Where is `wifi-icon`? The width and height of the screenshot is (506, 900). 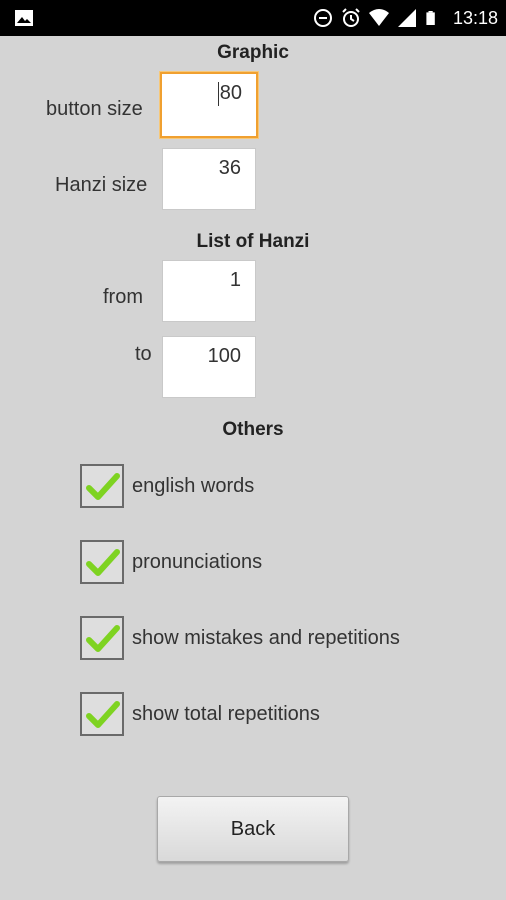
wifi-icon is located at coordinates (378, 17).